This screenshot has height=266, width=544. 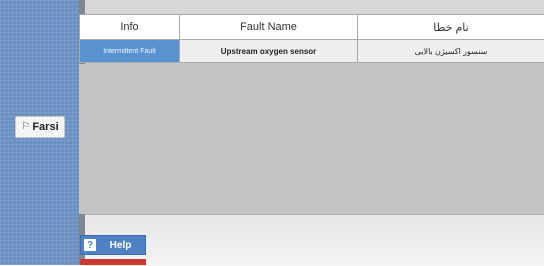 I want to click on column-header-info: Info, so click(x=130, y=27).